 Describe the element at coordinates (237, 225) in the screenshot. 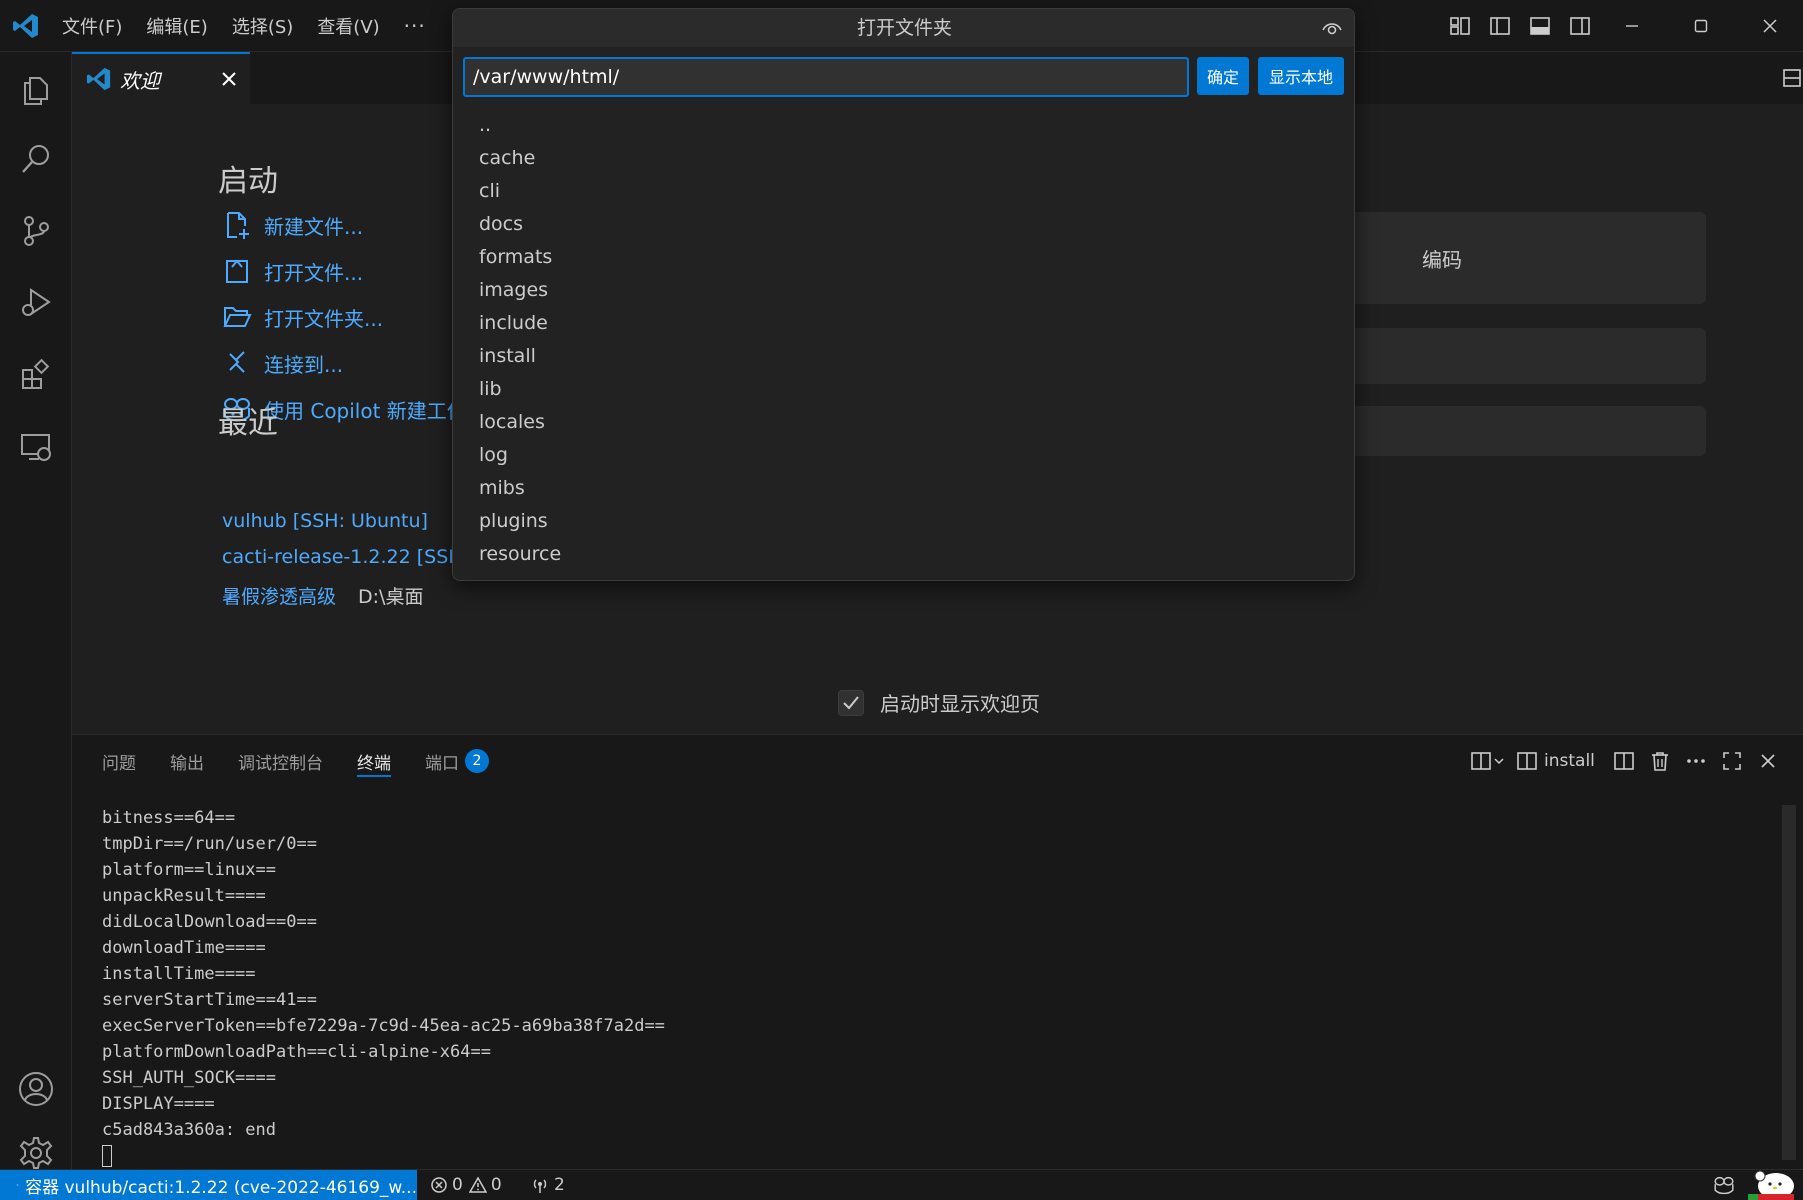

I see `new-file-icon` at that location.